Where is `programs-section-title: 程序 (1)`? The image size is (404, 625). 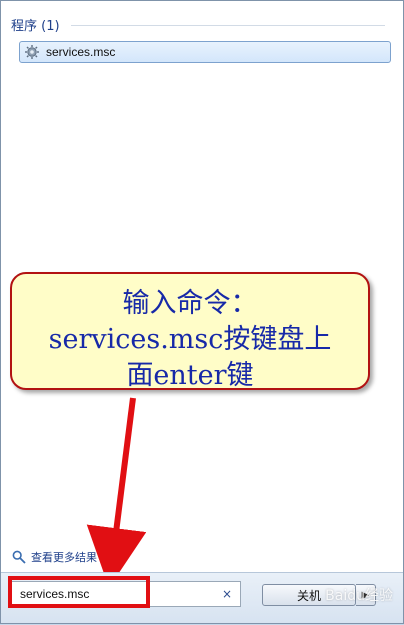 programs-section-title: 程序 (1) is located at coordinates (35, 26).